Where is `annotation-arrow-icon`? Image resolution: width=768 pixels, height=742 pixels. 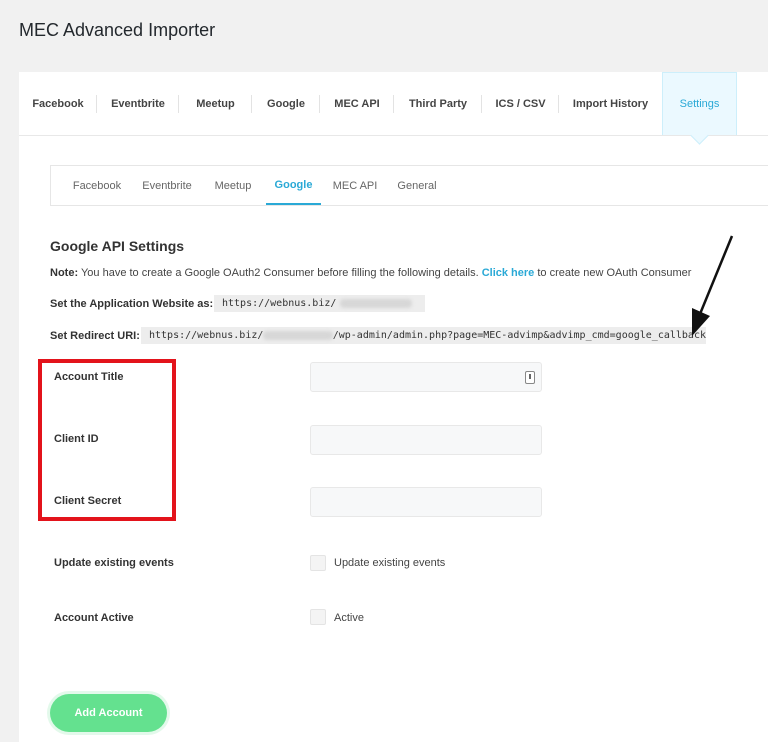 annotation-arrow-icon is located at coordinates (713, 285).